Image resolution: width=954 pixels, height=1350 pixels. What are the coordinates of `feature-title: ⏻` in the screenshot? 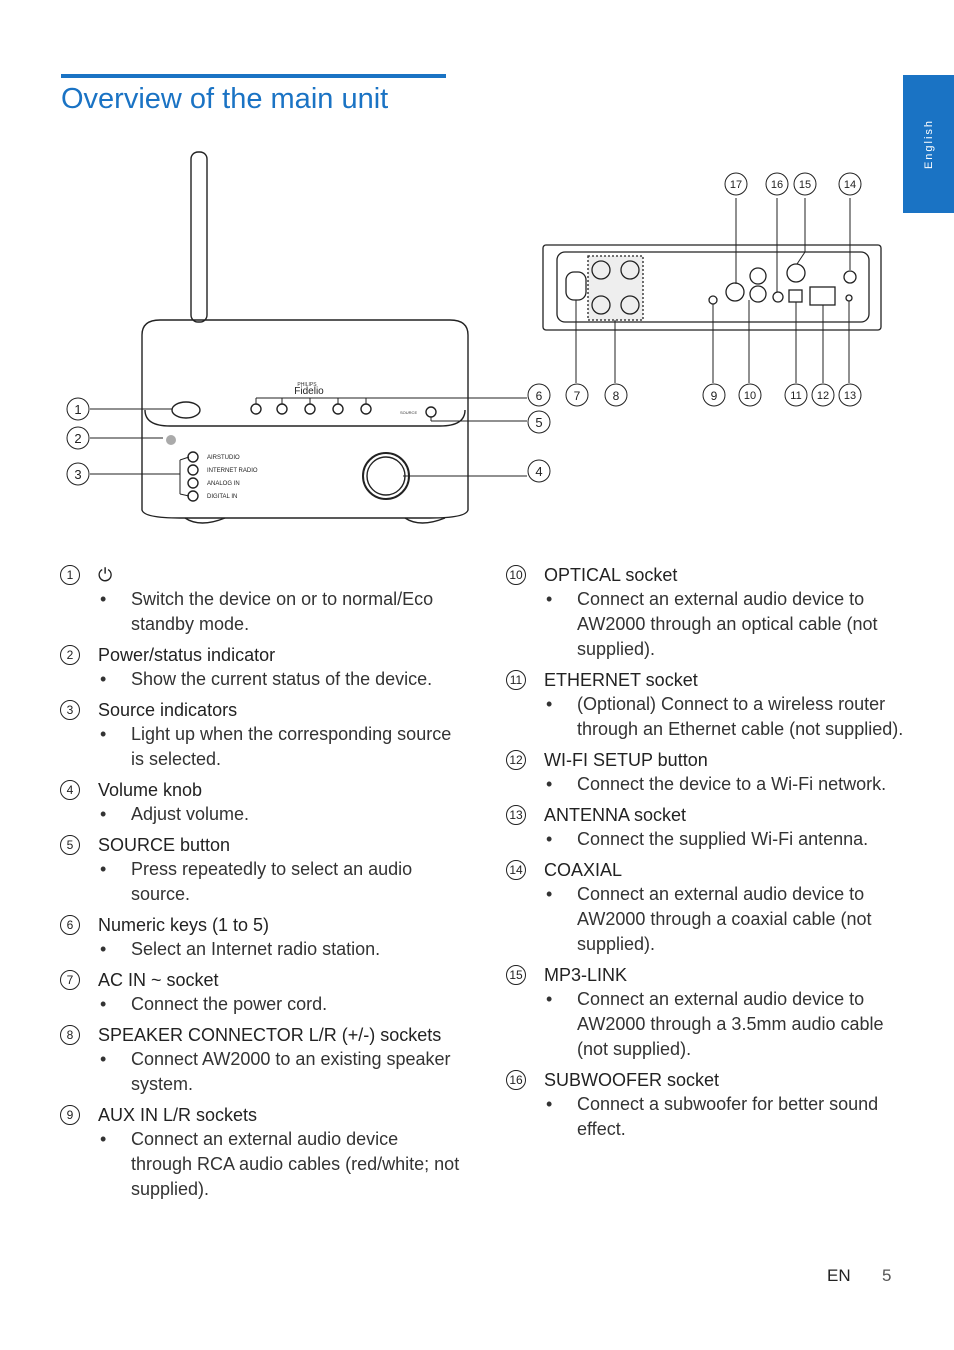 It's located at (105, 575).